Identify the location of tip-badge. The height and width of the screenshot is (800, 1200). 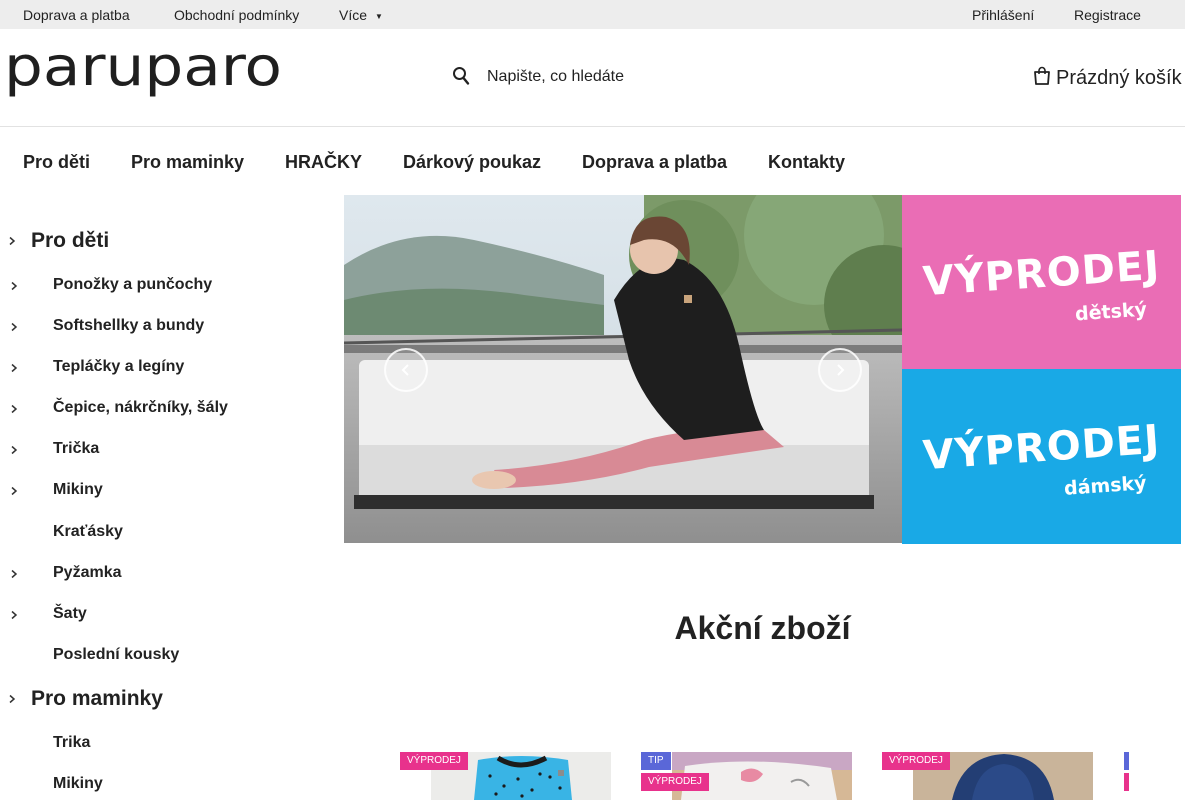
(1126, 761).